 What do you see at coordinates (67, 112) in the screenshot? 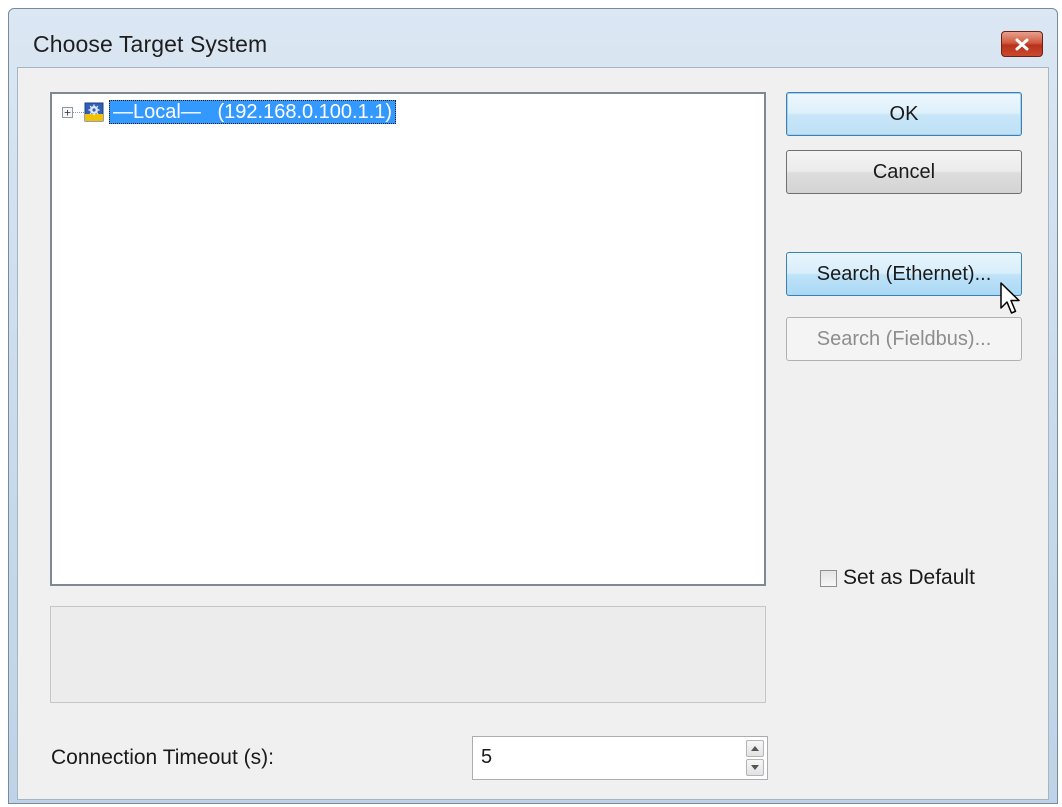
I see `expand-icon: +` at bounding box center [67, 112].